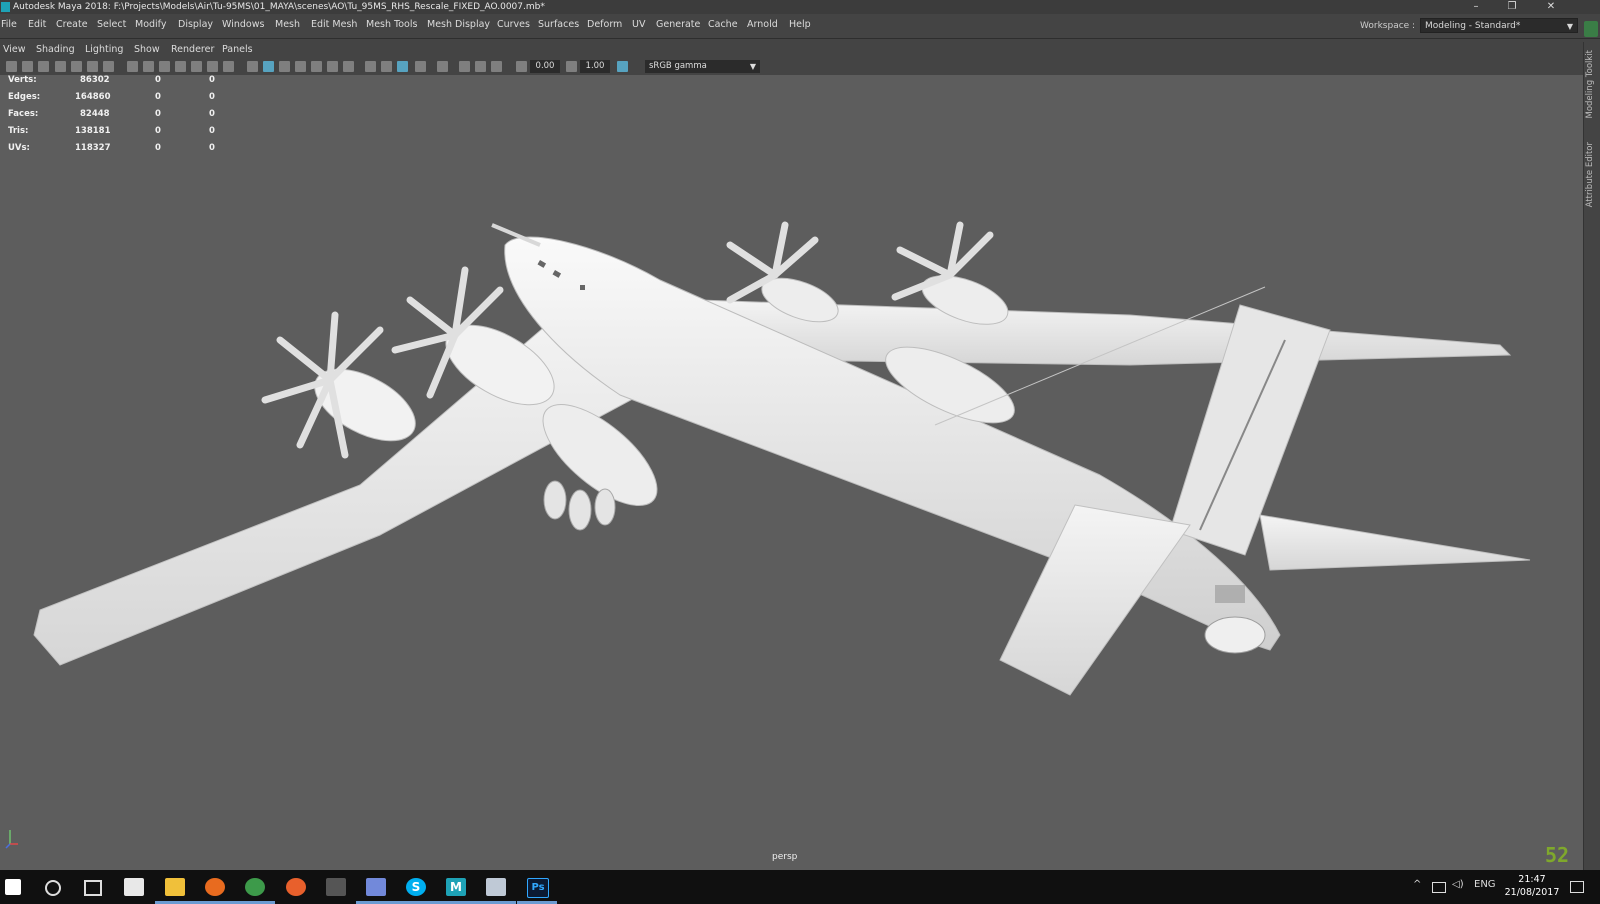 This screenshot has height=904, width=1600. Describe the element at coordinates (147, 49) in the screenshot. I see `panel-menu-show: Show` at that location.